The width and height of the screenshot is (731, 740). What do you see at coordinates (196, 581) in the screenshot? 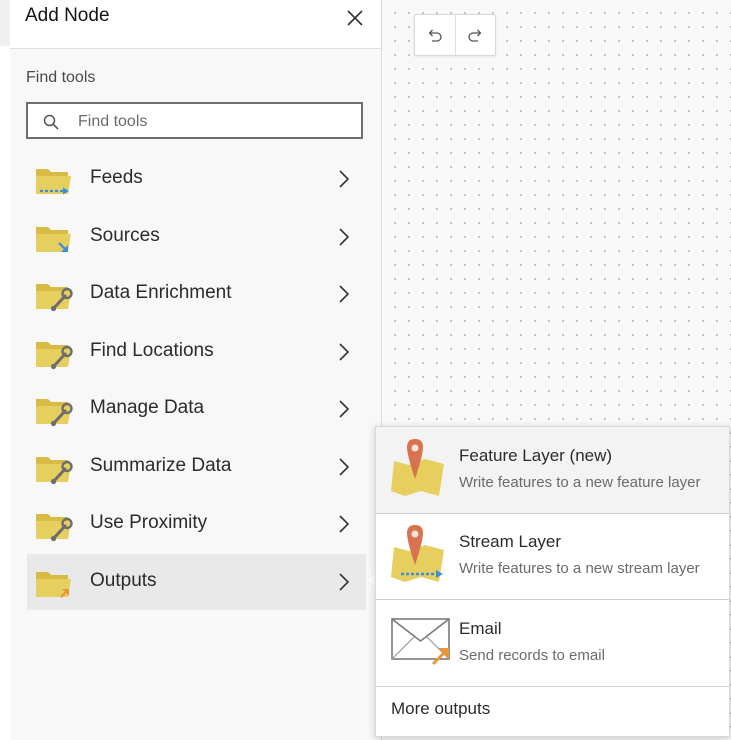
I see `category-item-outputs: Outputs` at bounding box center [196, 581].